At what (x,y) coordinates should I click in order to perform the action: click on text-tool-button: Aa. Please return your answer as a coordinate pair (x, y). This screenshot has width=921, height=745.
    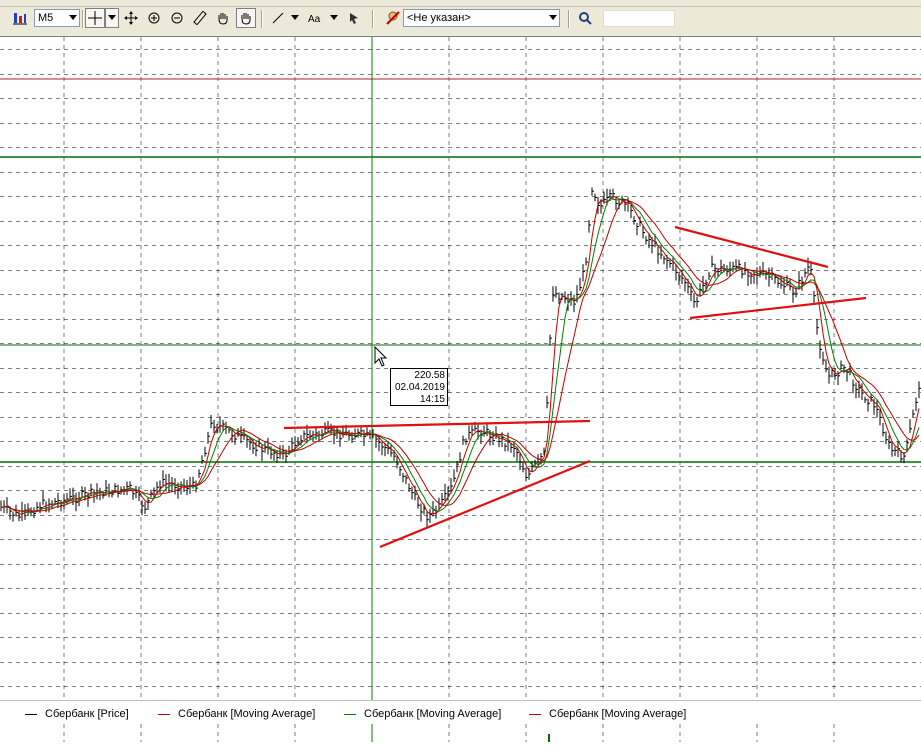
    Looking at the image, I should click on (316, 18).